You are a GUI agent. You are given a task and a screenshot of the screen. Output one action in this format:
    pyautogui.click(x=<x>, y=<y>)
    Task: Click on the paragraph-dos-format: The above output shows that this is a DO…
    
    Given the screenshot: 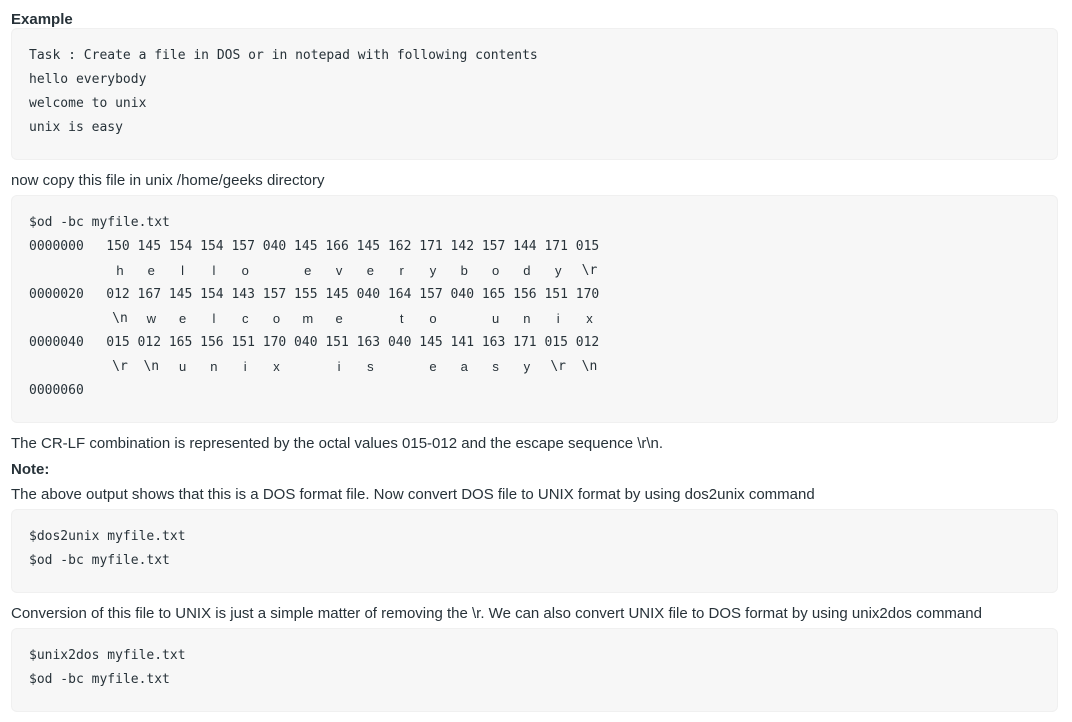 What is the action you would take?
    pyautogui.click(x=413, y=494)
    